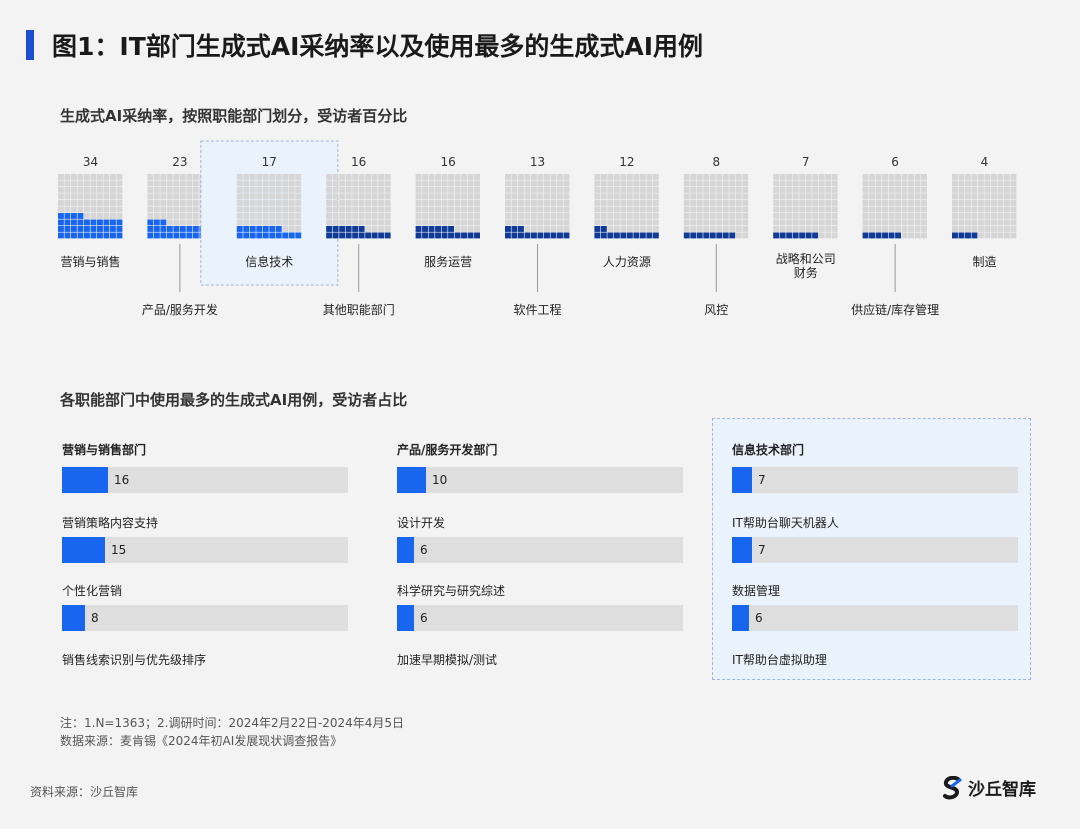 This screenshot has width=1080, height=829. What do you see at coordinates (762, 550) in the screenshot?
I see `bar-value-label: 7` at bounding box center [762, 550].